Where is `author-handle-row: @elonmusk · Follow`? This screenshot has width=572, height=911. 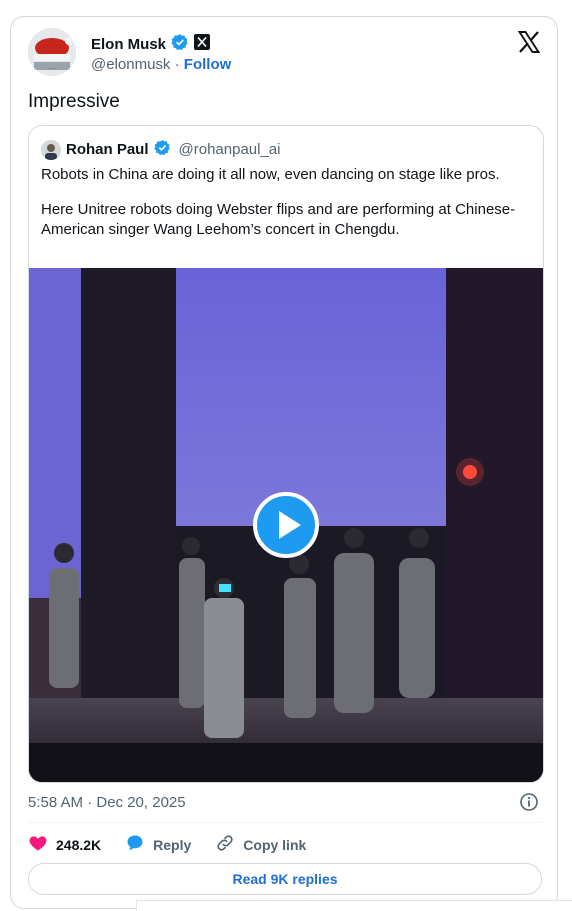
author-handle-row: @elonmusk · Follow is located at coordinates (161, 64).